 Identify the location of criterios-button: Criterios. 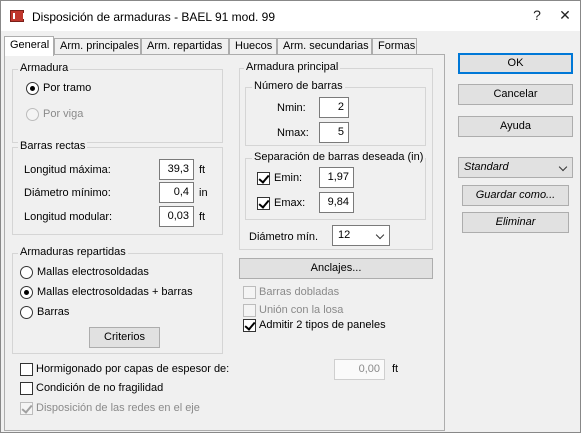
(124, 337).